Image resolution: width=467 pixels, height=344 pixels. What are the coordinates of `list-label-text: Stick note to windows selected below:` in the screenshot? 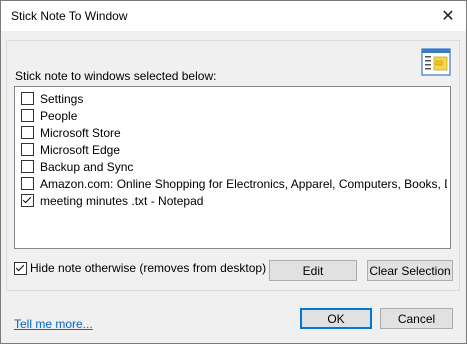 It's located at (116, 76).